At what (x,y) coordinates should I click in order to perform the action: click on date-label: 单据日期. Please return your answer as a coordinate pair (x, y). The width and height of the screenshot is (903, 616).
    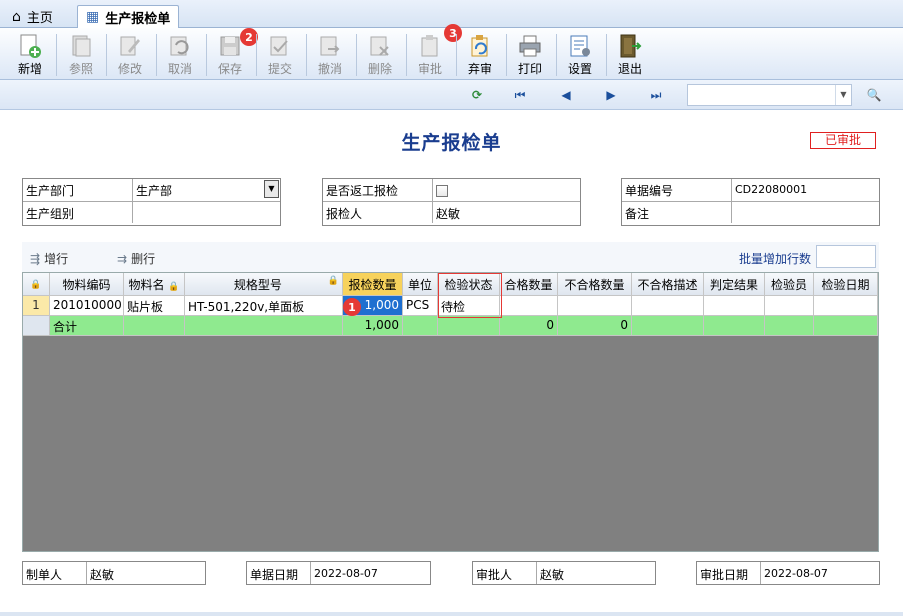
    Looking at the image, I should click on (279, 573).